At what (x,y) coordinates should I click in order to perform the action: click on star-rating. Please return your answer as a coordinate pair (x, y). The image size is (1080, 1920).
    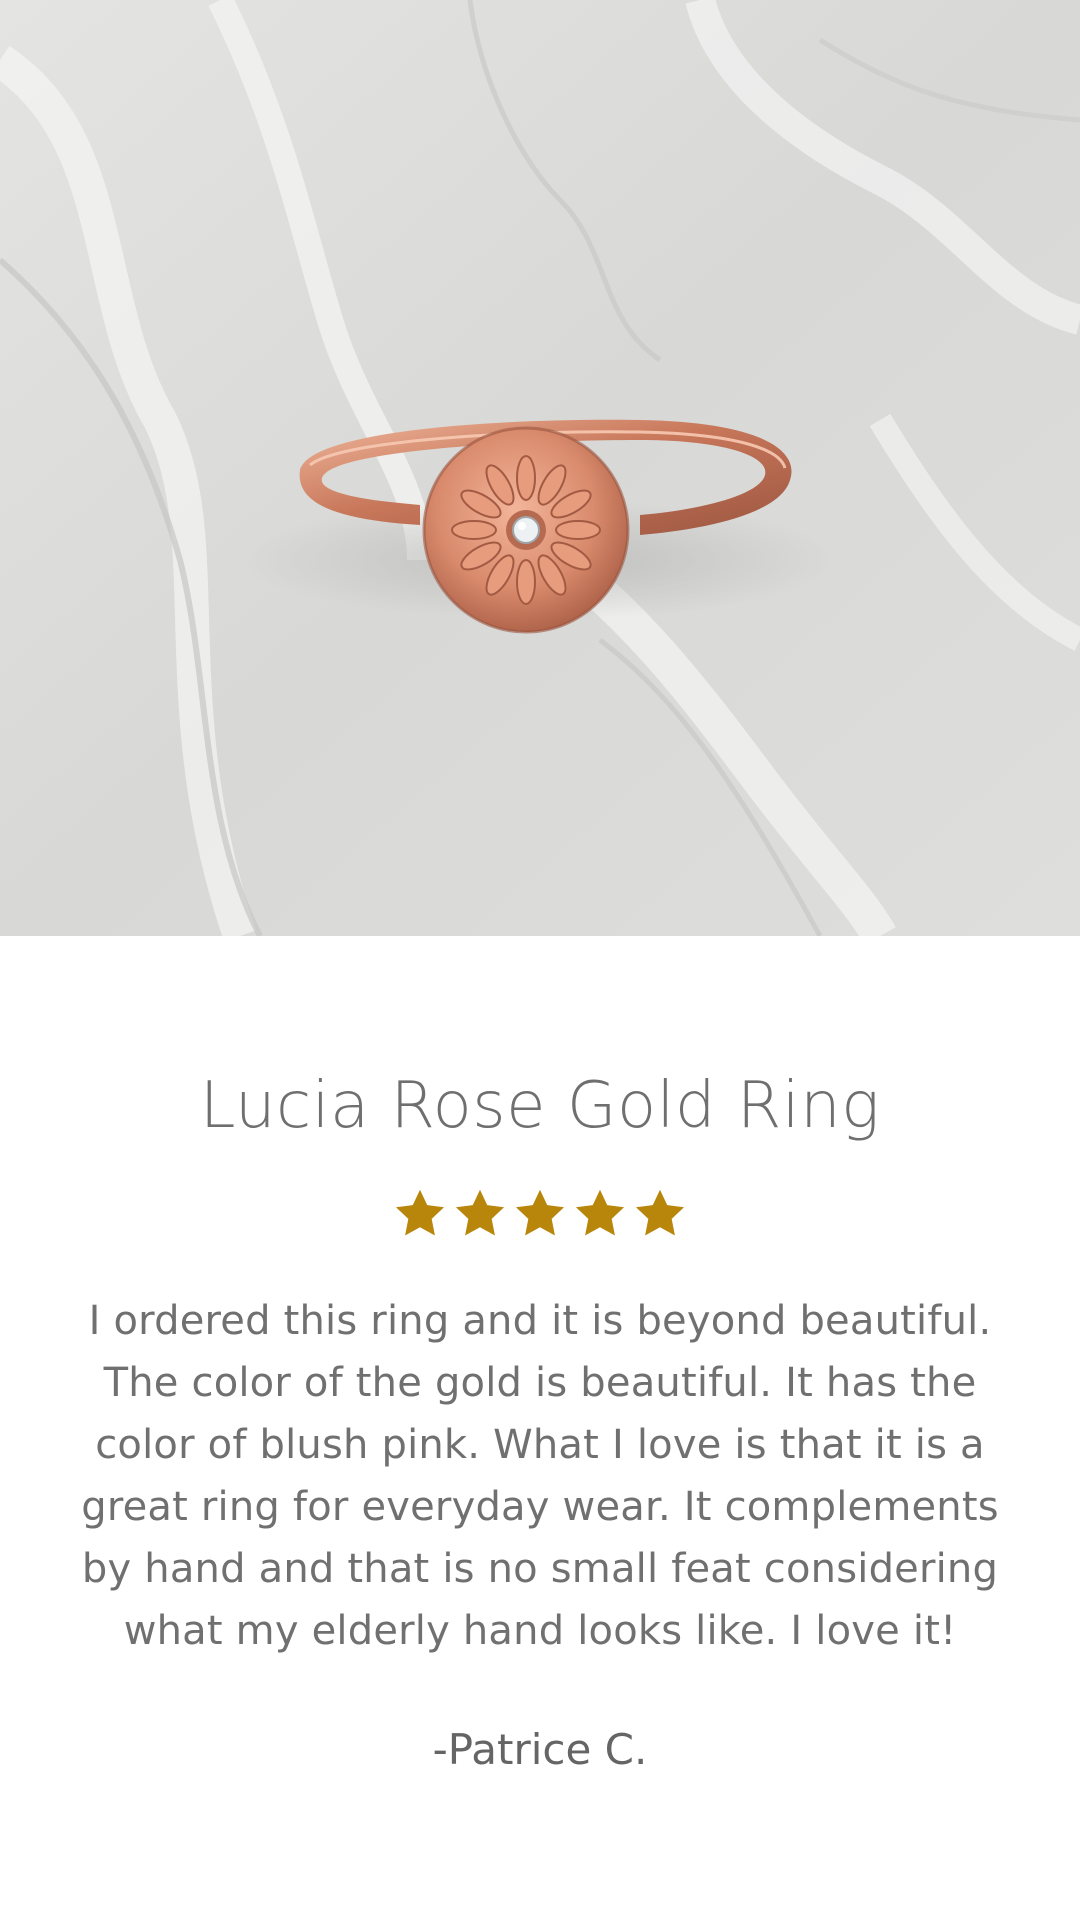
    Looking at the image, I should click on (540, 1214).